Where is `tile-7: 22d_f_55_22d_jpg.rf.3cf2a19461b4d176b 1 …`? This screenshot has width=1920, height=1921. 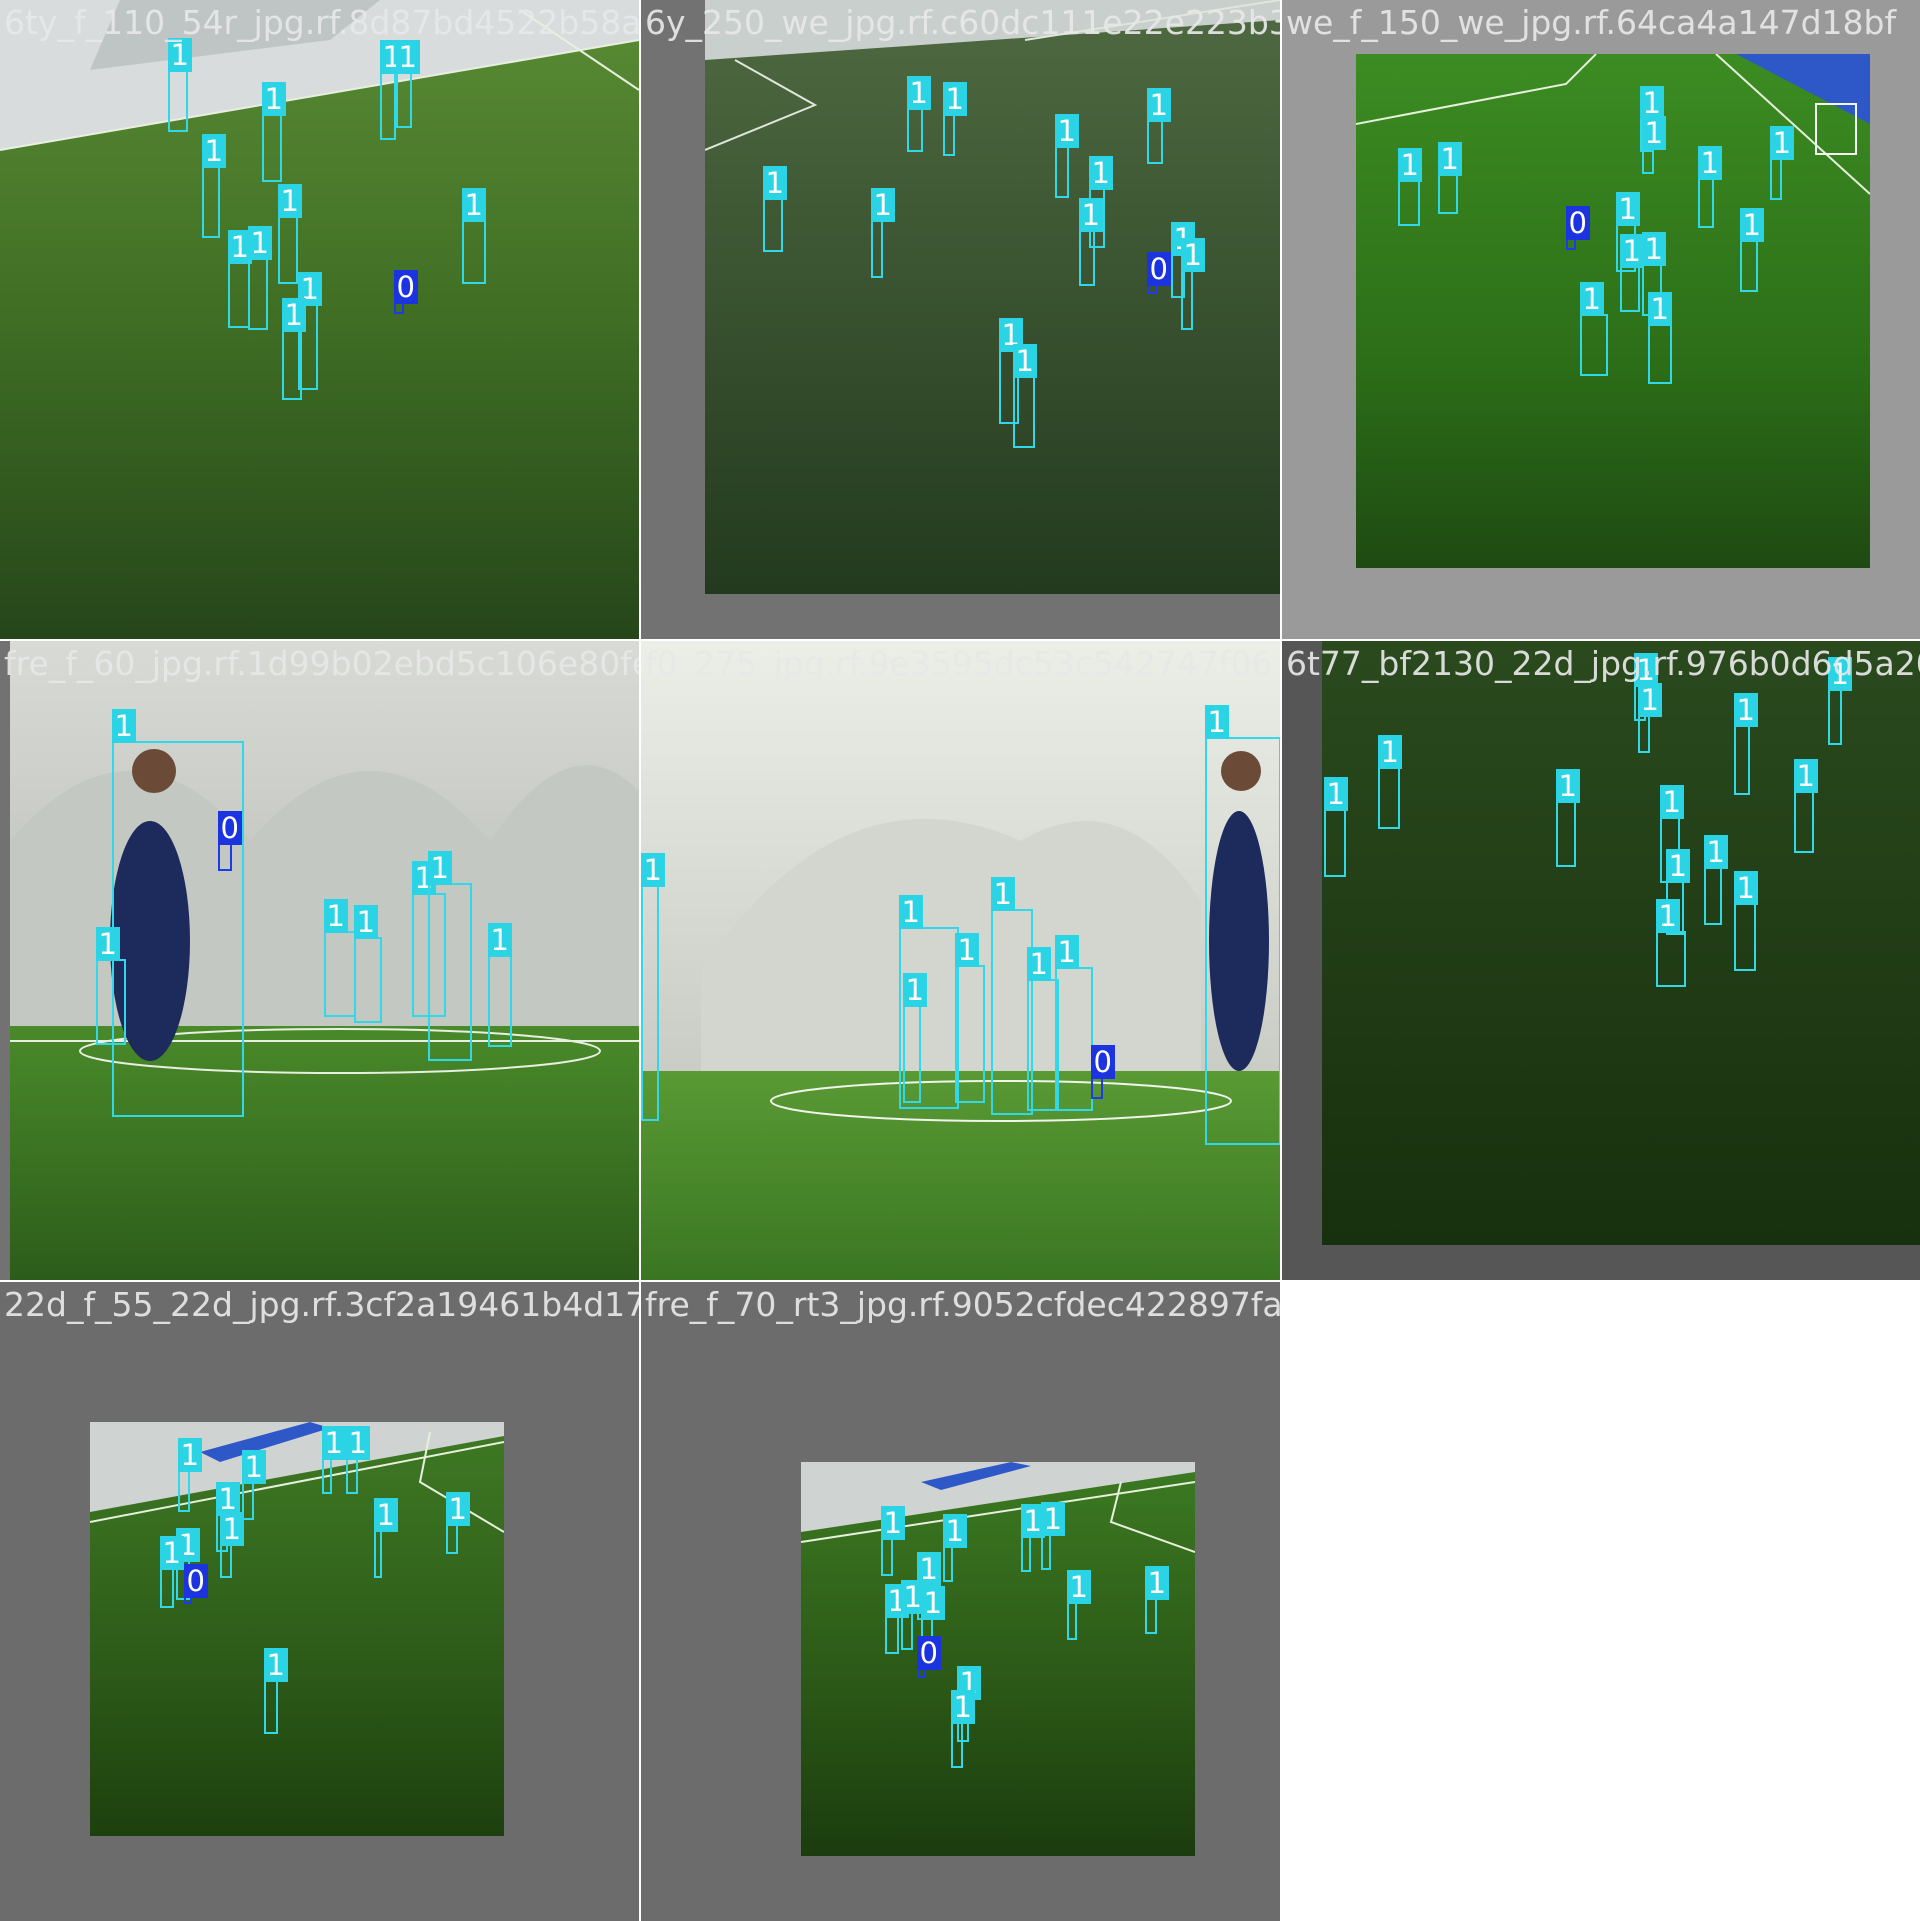 tile-7: 22d_f_55_22d_jpg.rf.3cf2a19461b4d176b 1 … is located at coordinates (319, 1601).